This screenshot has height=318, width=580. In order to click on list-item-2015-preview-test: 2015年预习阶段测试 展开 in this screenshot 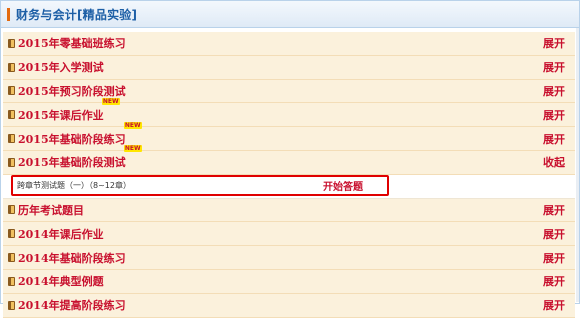, I will do `click(289, 91)`.